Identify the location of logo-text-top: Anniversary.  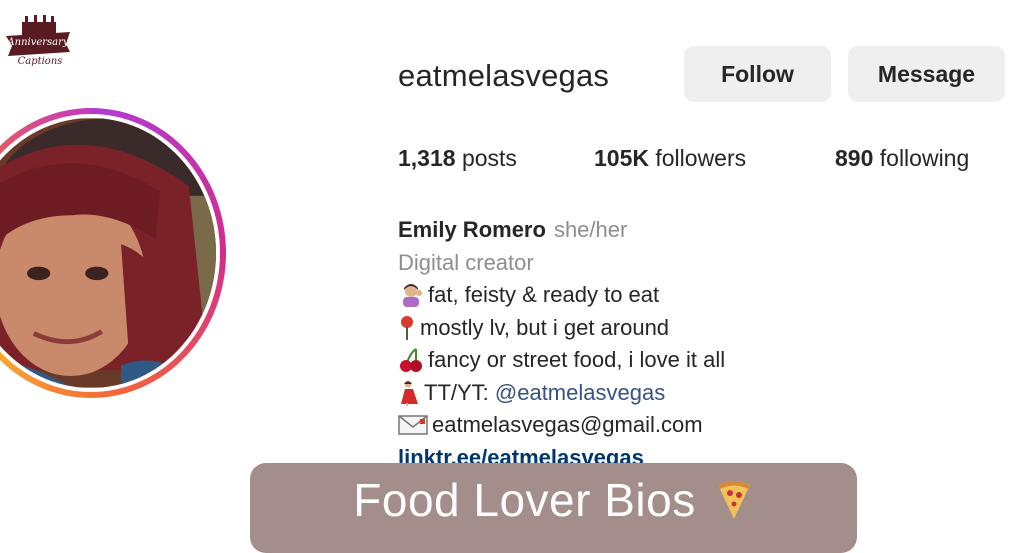
(37, 42).